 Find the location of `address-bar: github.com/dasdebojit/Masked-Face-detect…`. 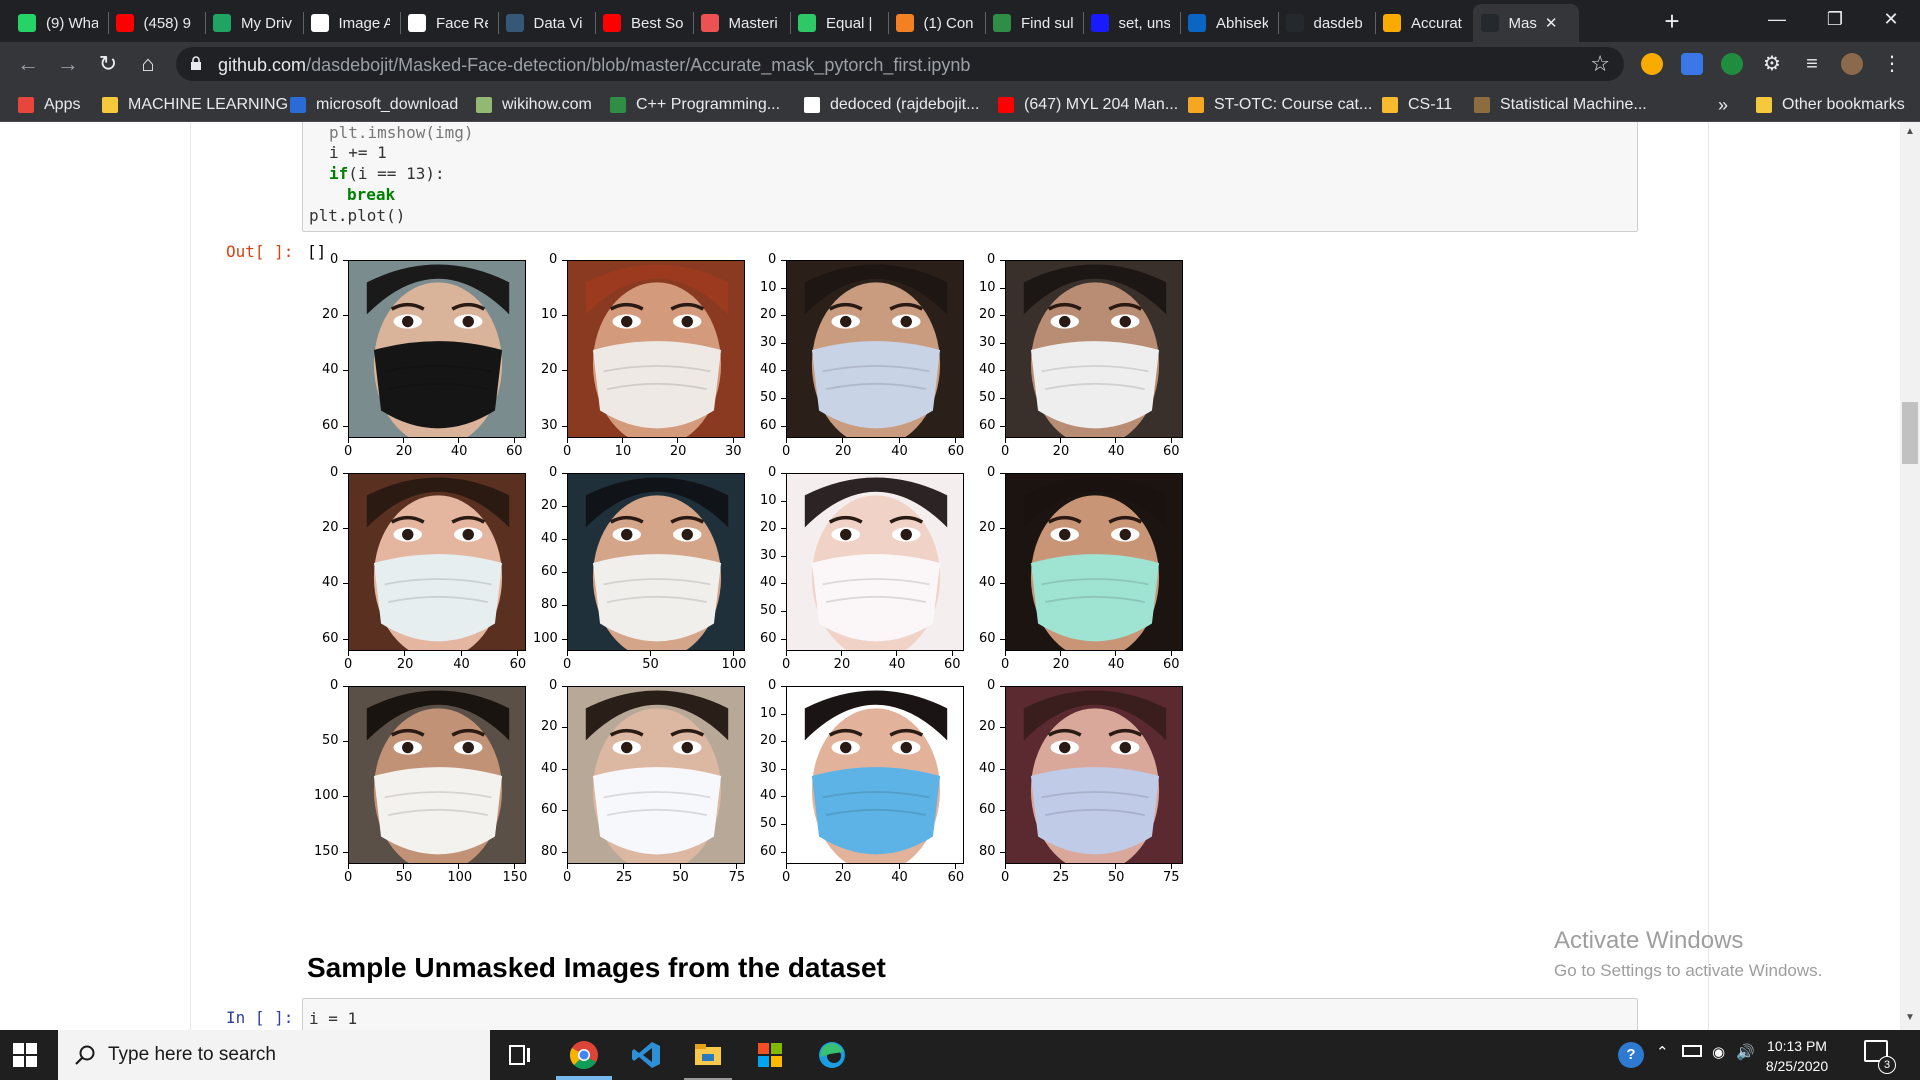

address-bar: github.com/dasdebojit/Masked-Face-detect… is located at coordinates (900, 64).